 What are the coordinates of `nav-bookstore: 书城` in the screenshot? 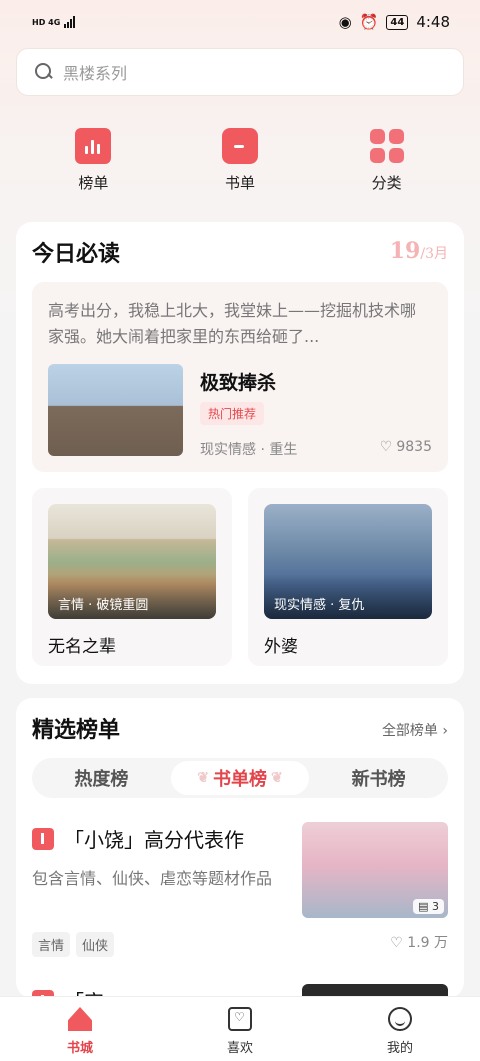 It's located at (80, 1029).